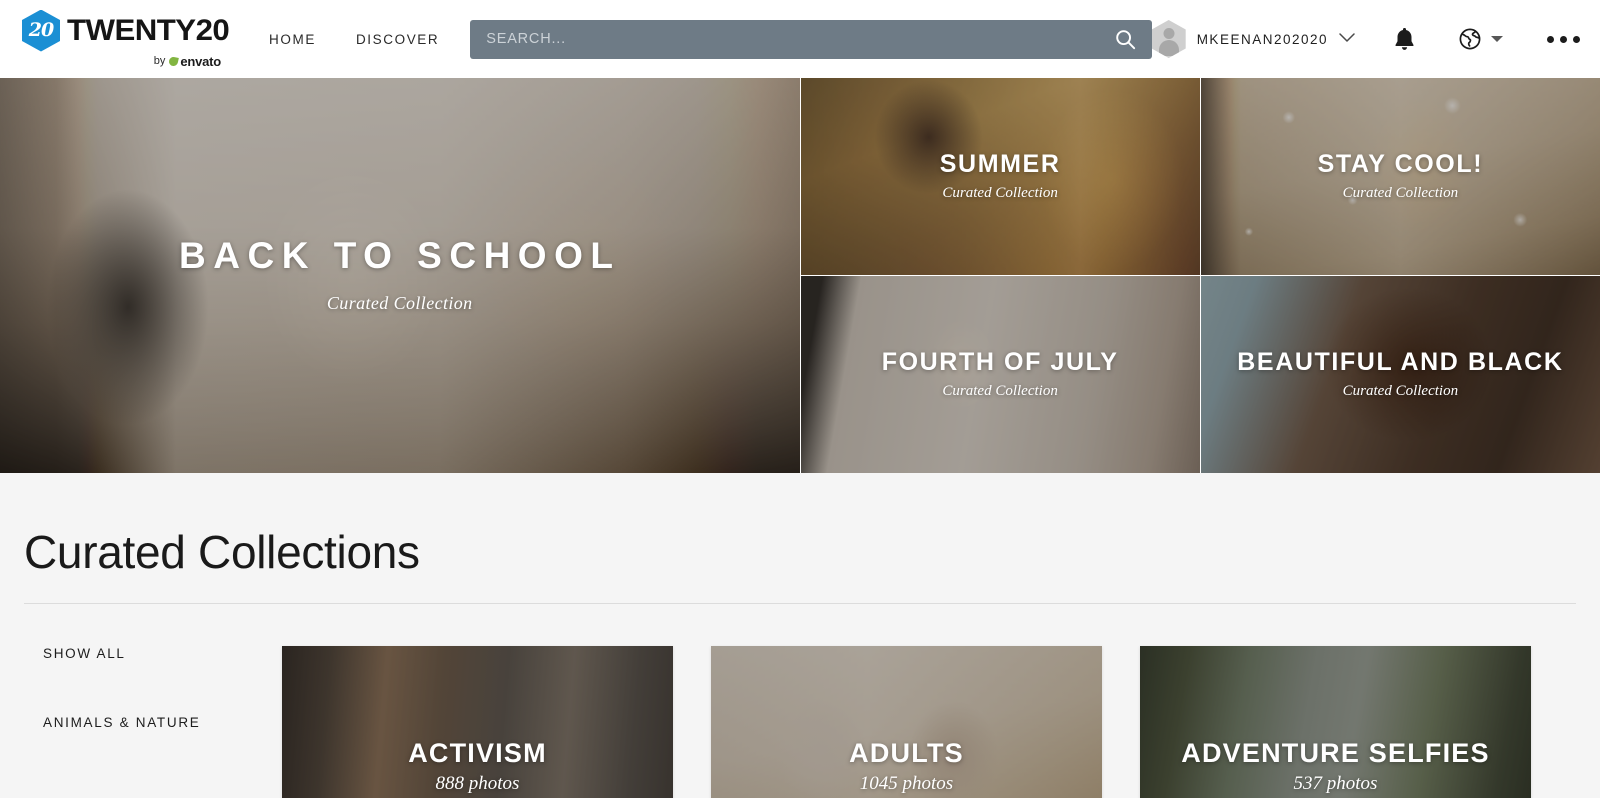 Image resolution: width=1600 pixels, height=798 pixels. I want to click on hero-title-stay-cool: STAY COOL!, so click(1400, 163).